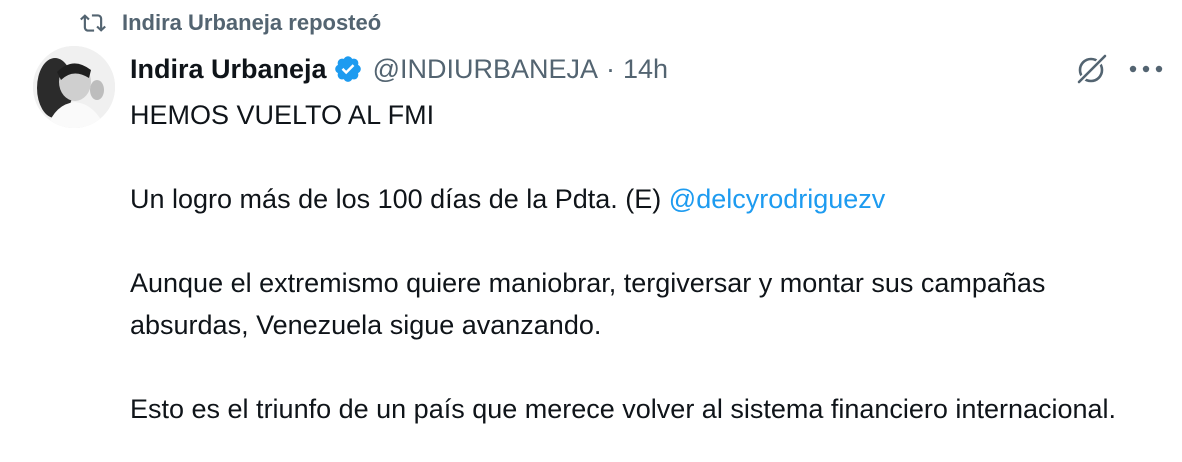 The height and width of the screenshot is (462, 1182). I want to click on avatar, so click(74, 87).